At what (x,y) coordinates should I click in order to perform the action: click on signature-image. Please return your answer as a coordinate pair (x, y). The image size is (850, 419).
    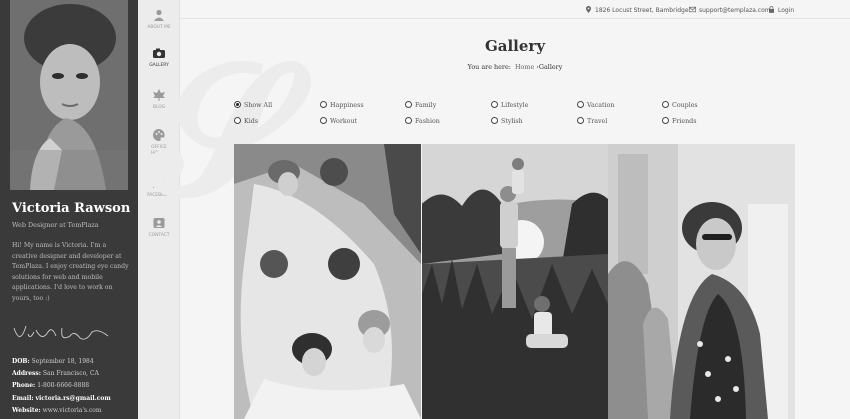
    Looking at the image, I should click on (61, 332).